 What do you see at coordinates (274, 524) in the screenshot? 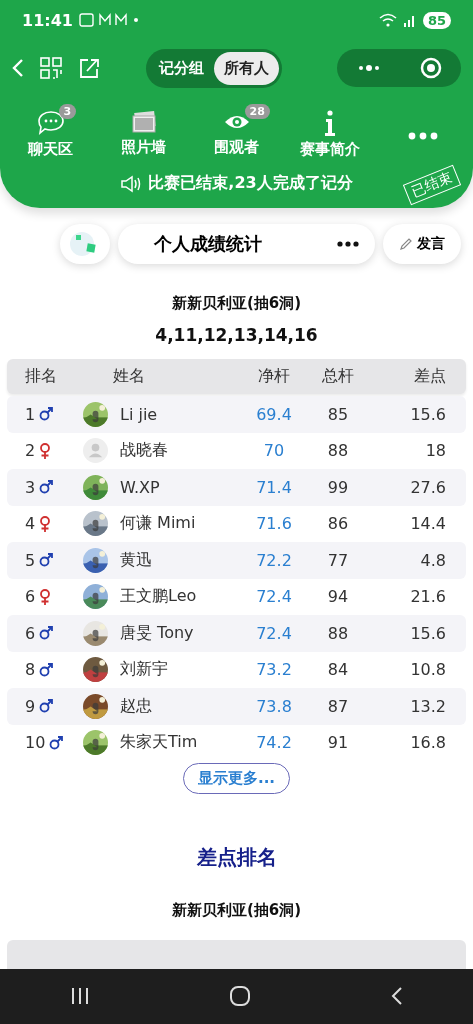
I see `net-score-cell-text: 71.6` at bounding box center [274, 524].